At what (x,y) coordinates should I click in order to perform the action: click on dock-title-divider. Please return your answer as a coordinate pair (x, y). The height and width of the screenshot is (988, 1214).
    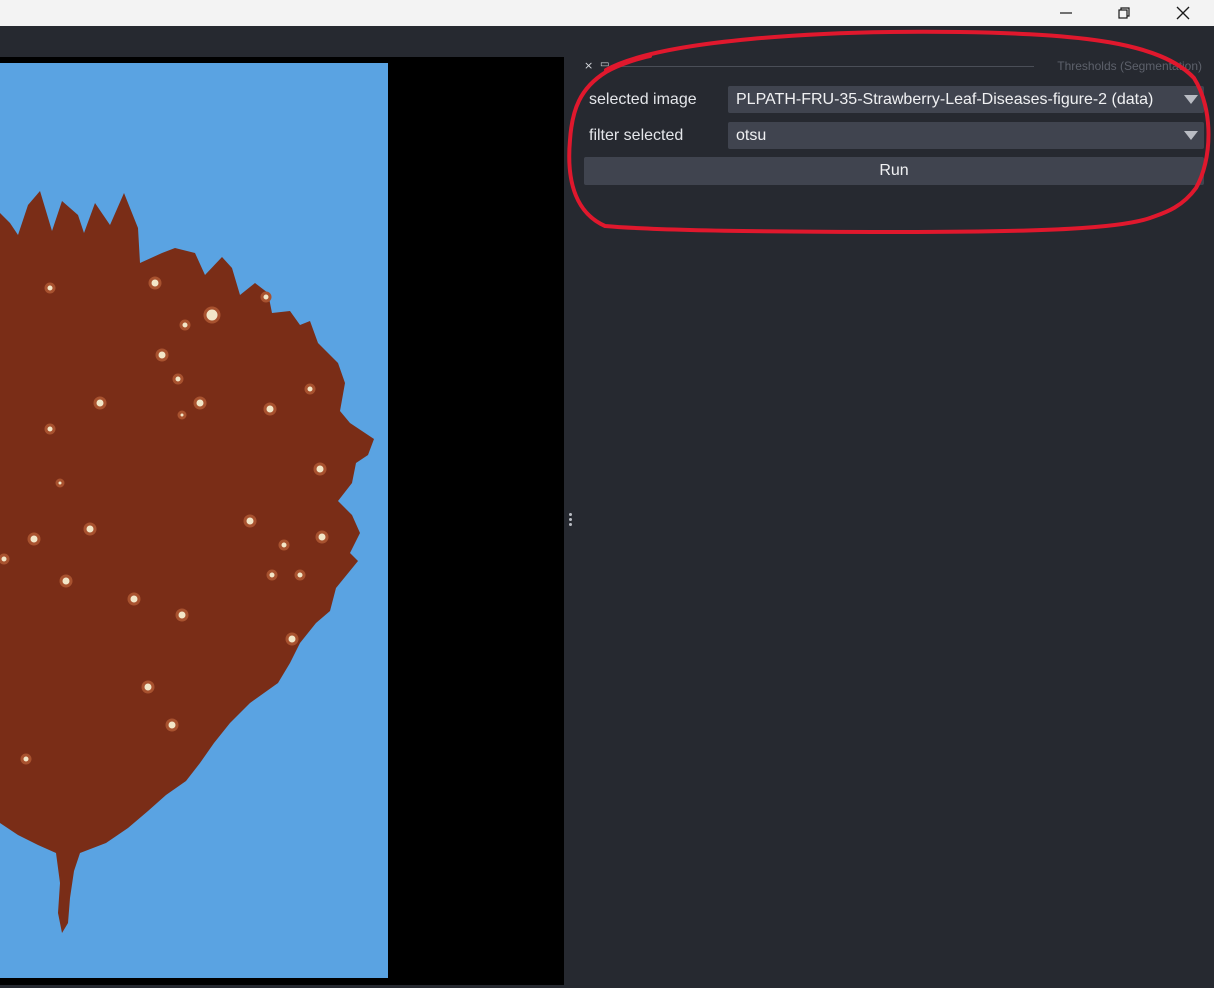
    Looking at the image, I should click on (826, 66).